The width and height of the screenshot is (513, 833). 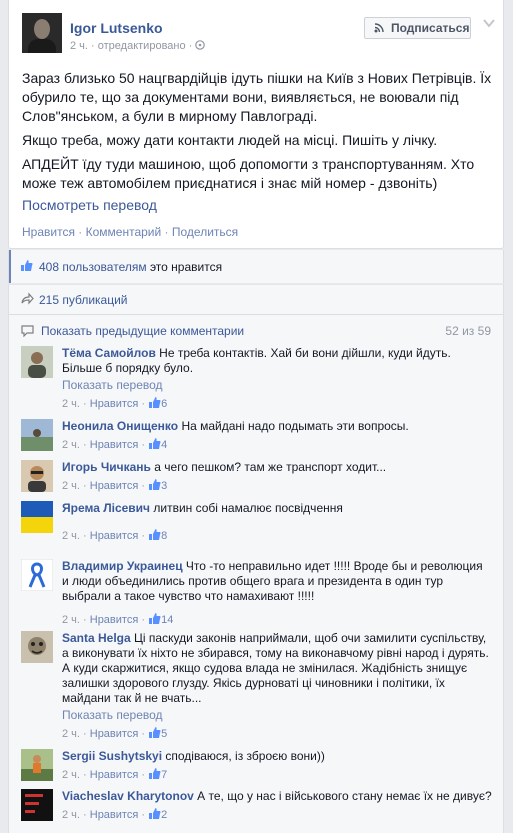 What do you see at coordinates (42, 29) in the screenshot?
I see `avatar-head` at bounding box center [42, 29].